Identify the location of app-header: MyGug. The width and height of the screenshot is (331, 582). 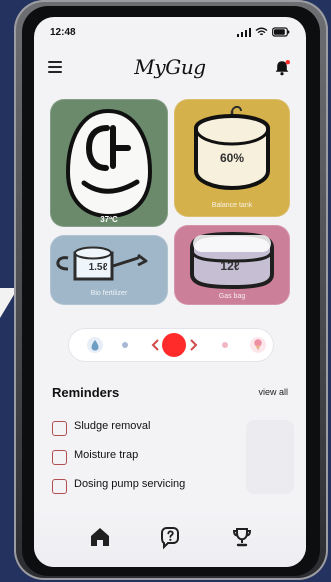
(170, 69).